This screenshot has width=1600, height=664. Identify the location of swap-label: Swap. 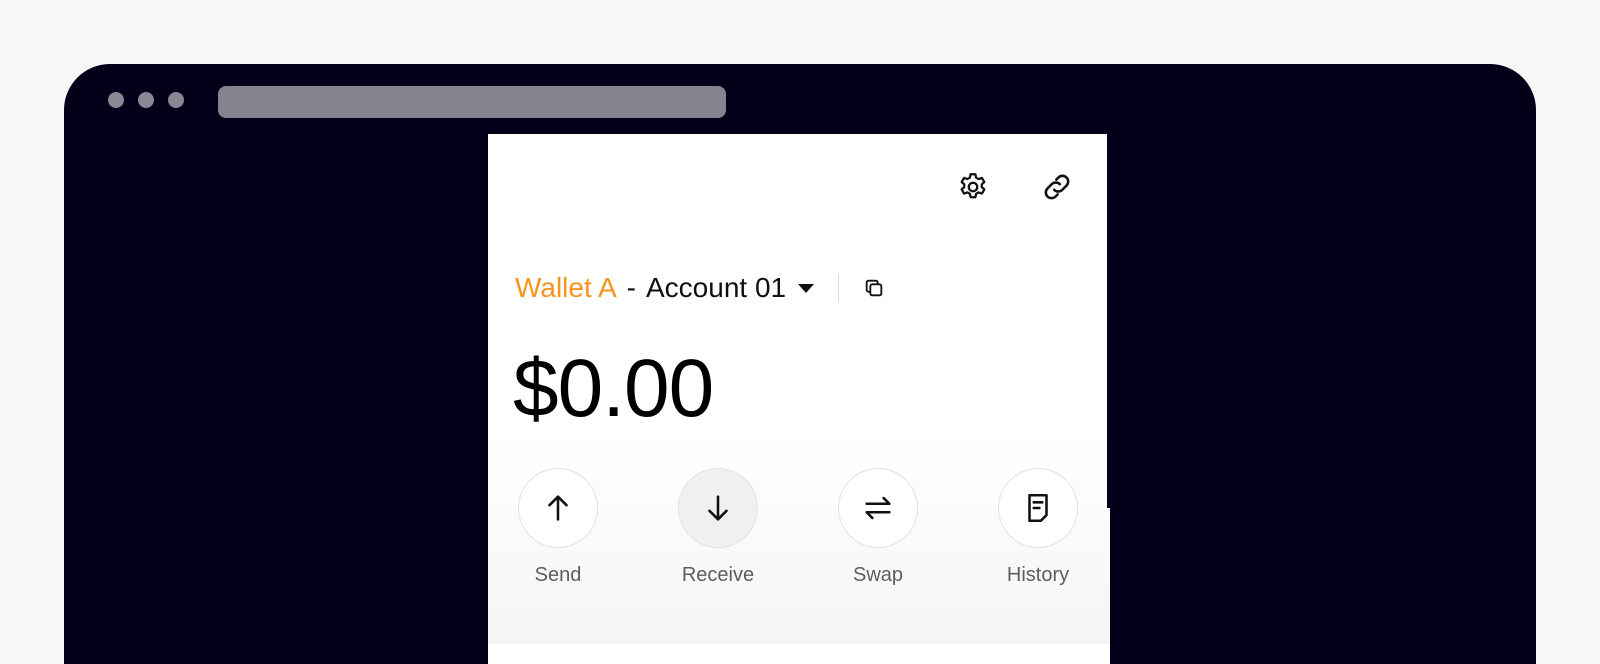
(878, 575).